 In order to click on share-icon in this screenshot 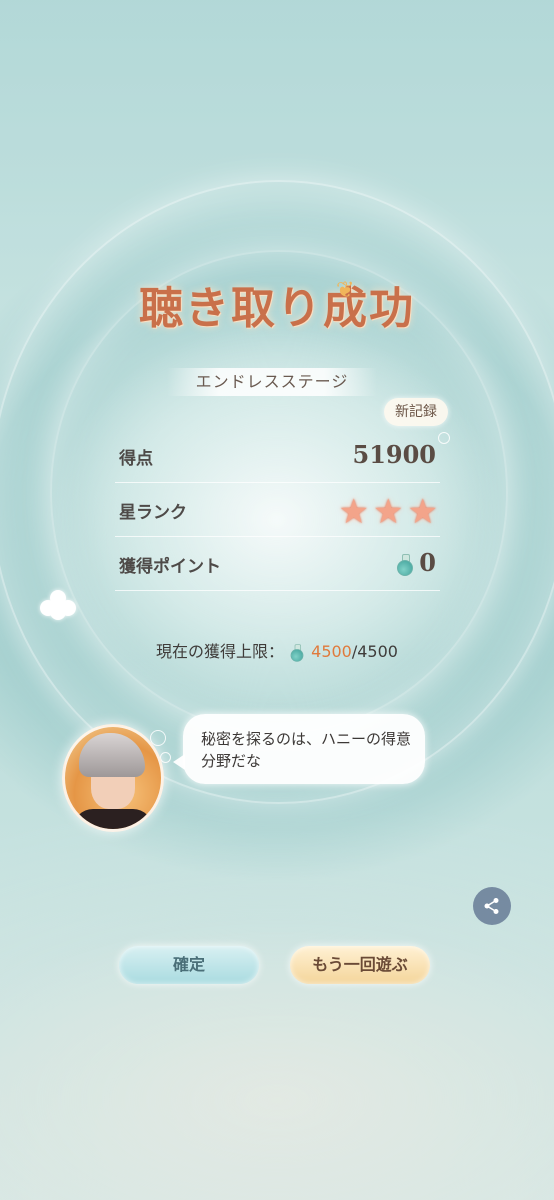, I will do `click(491, 906)`.